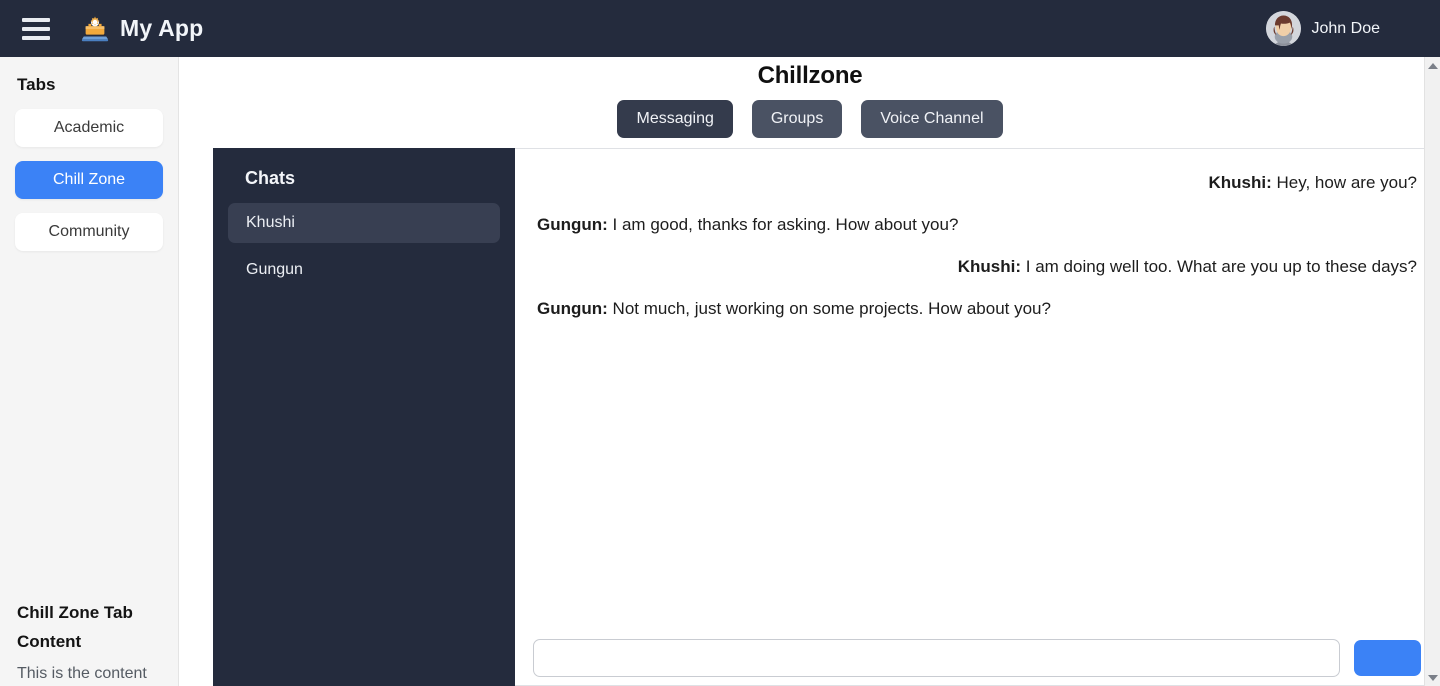 This screenshot has width=1440, height=686. Describe the element at coordinates (720, 28) in the screenshot. I see `top-navigation-bar: My App John Doe` at that location.